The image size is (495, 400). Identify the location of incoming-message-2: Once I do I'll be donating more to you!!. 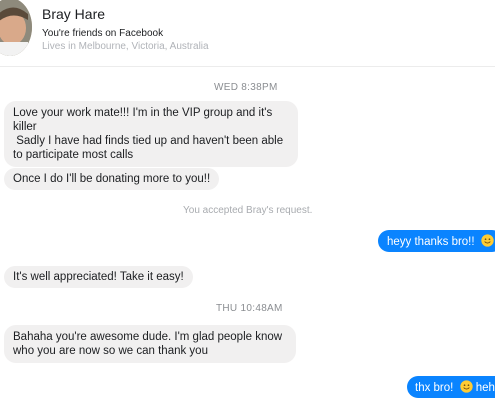
(112, 179).